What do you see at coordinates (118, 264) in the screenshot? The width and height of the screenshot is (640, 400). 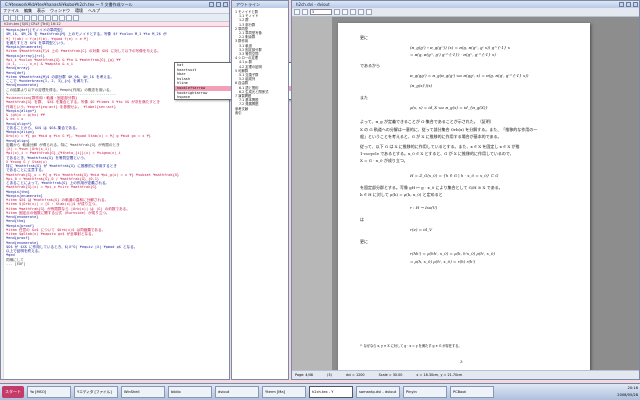 I see `code-line: ... [EOF]` at bounding box center [118, 264].